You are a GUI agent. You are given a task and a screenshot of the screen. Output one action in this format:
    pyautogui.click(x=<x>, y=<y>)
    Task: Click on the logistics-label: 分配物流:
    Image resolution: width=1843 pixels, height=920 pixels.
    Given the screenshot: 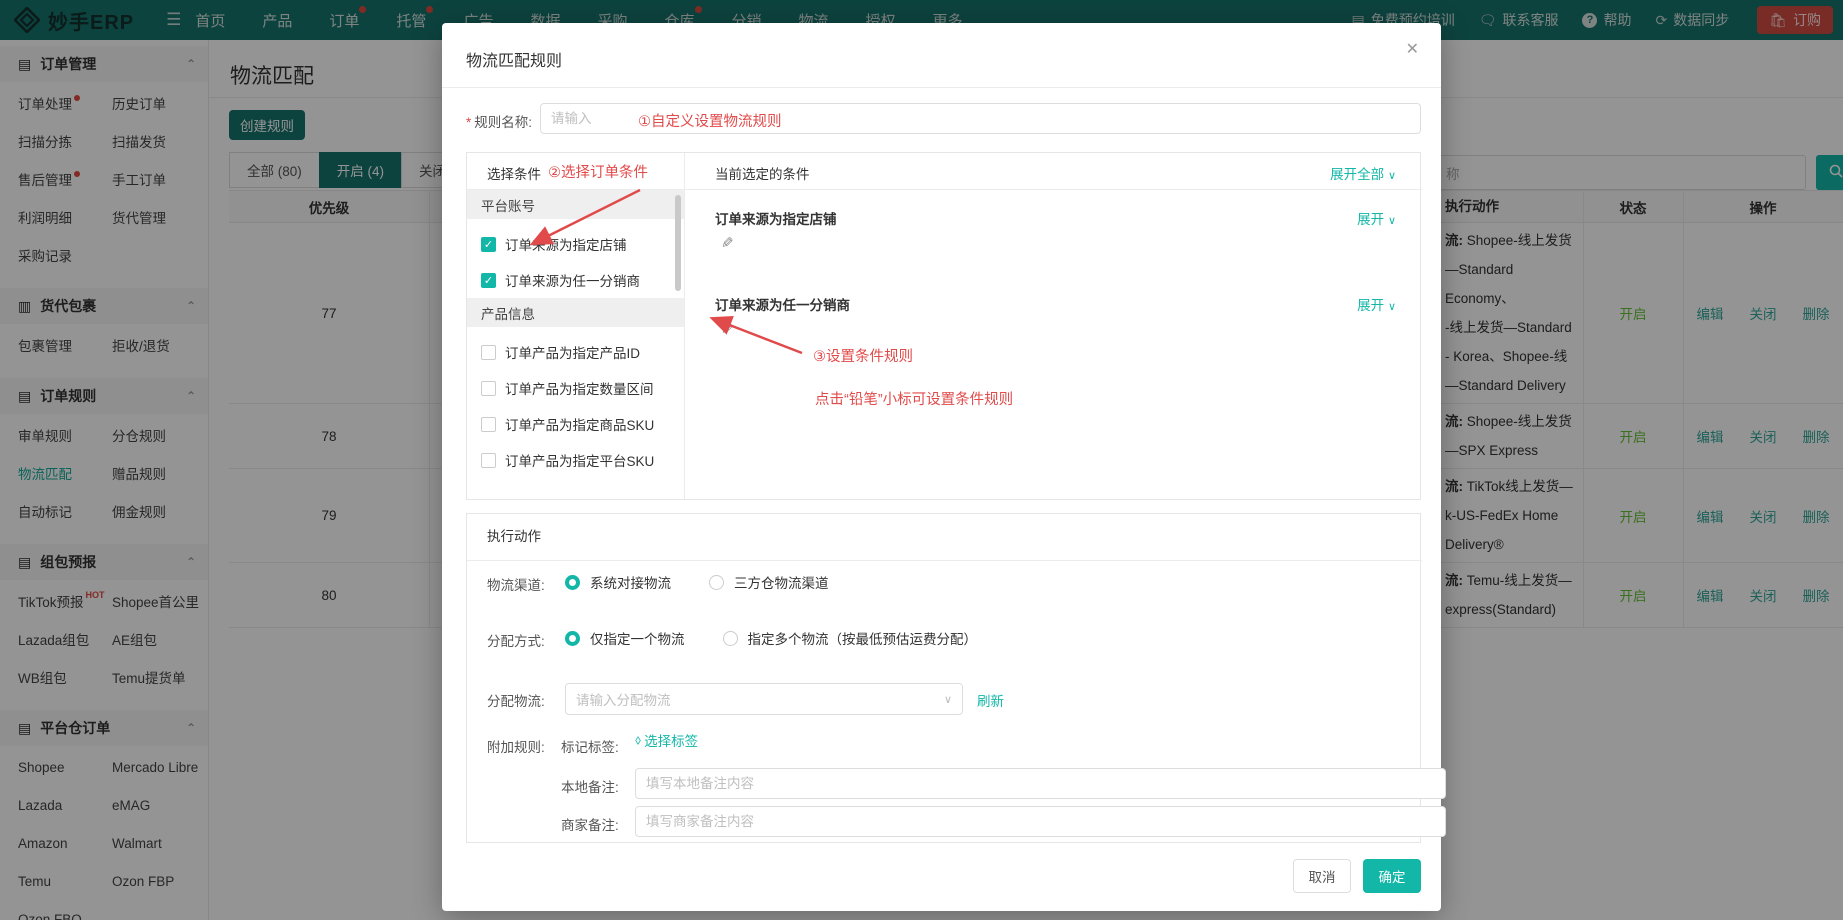 What is the action you would take?
    pyautogui.click(x=516, y=701)
    